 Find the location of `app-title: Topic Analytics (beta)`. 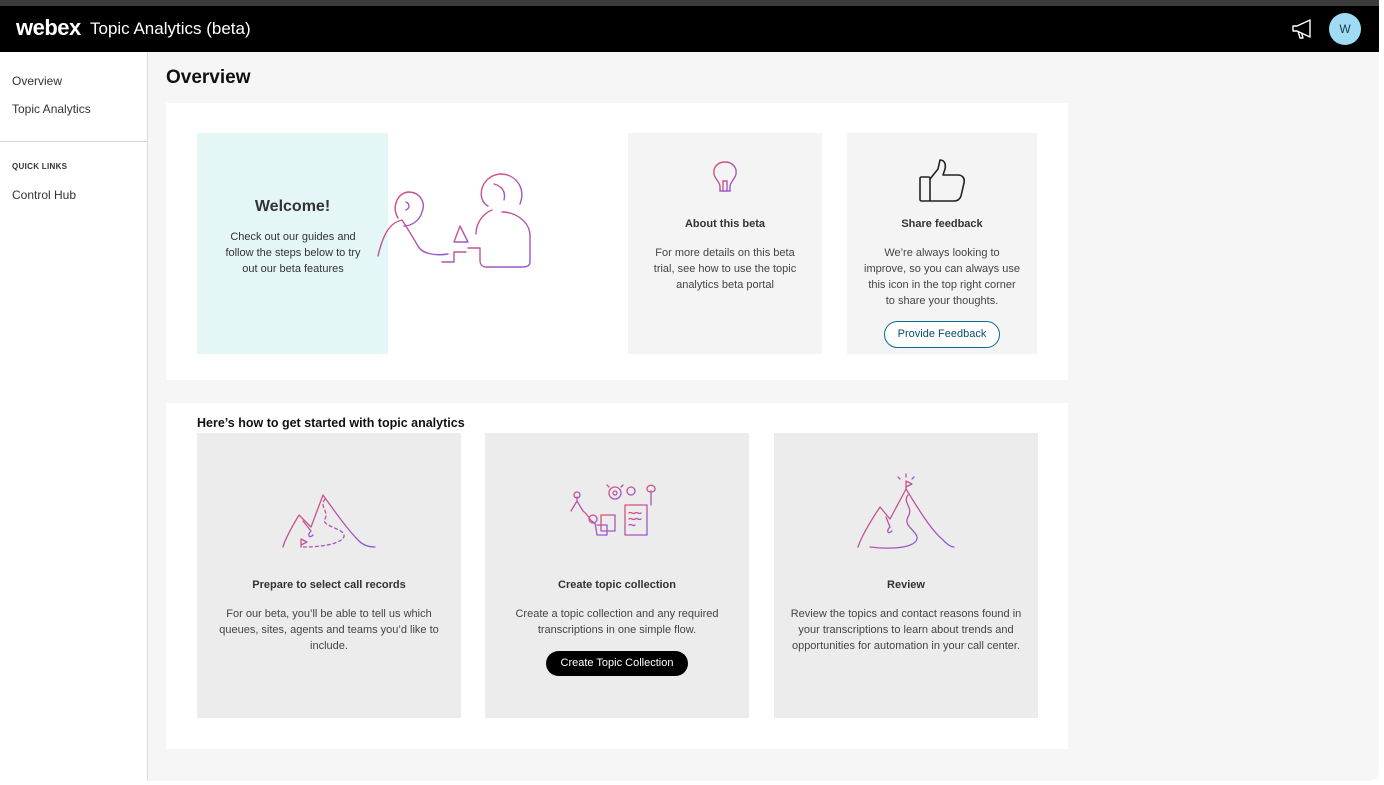

app-title: Topic Analytics (beta) is located at coordinates (170, 28).